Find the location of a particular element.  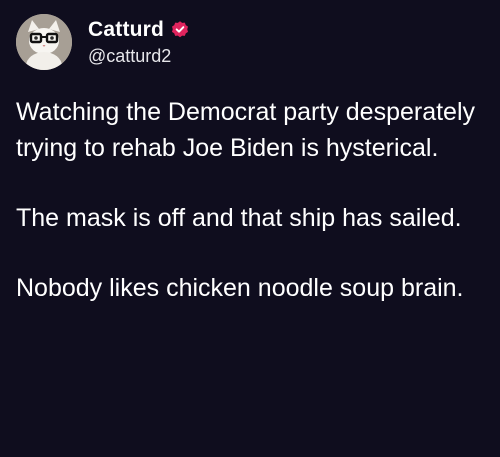

tweet-header: Catturd @catturd2 is located at coordinates (103, 42).